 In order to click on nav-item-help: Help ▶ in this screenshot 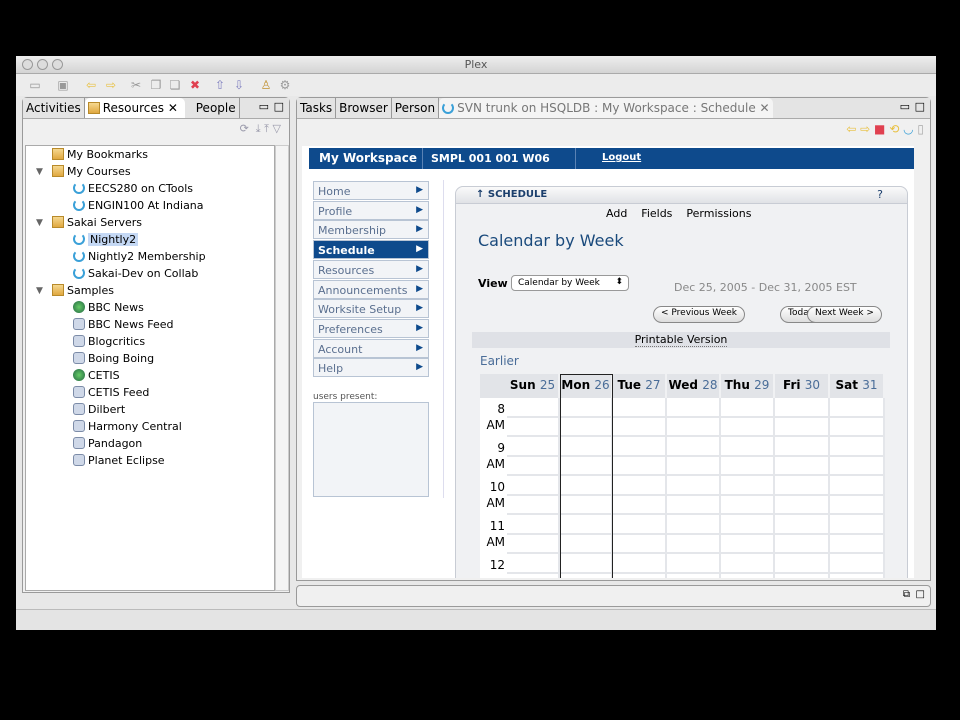, I will do `click(371, 368)`.